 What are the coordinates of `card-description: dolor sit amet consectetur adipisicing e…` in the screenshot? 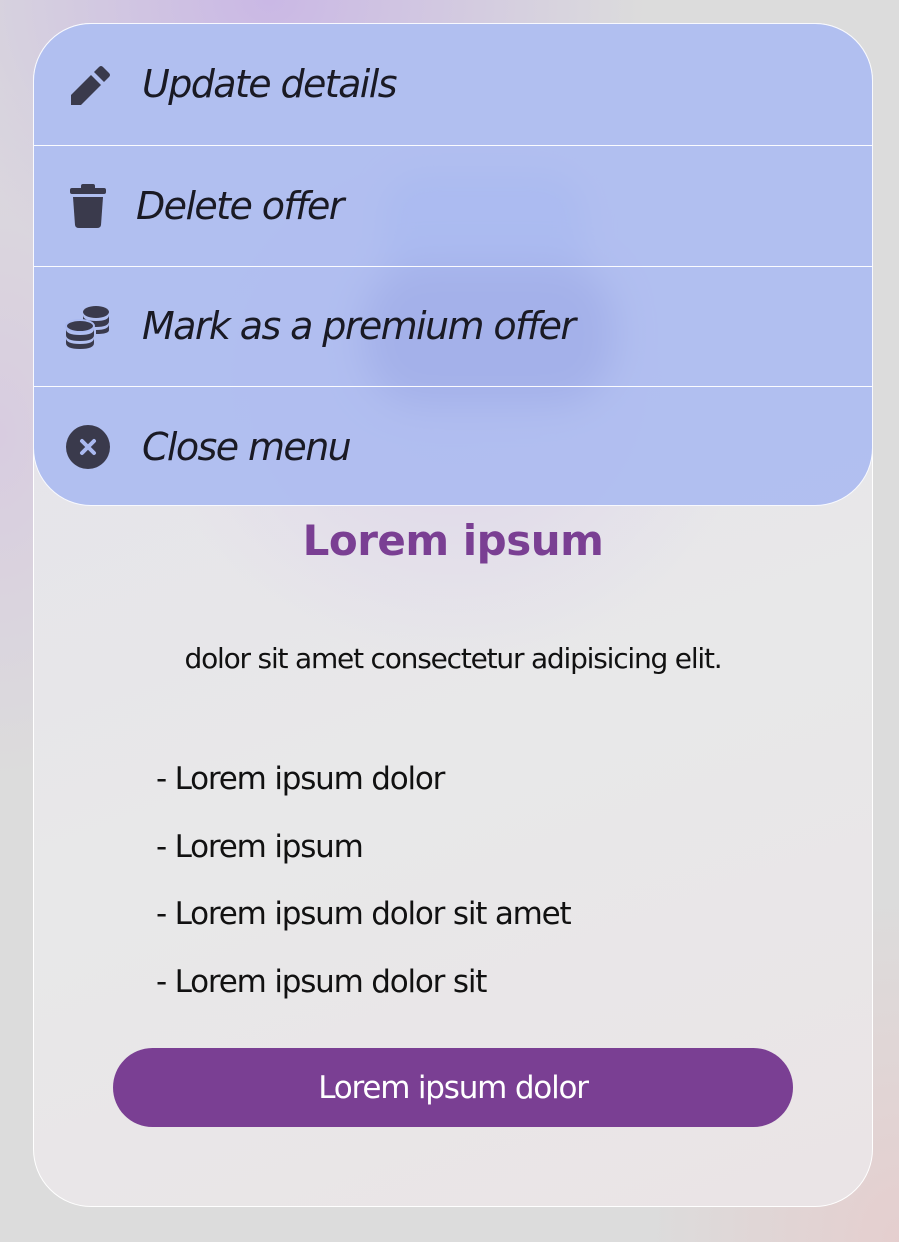 It's located at (453, 658).